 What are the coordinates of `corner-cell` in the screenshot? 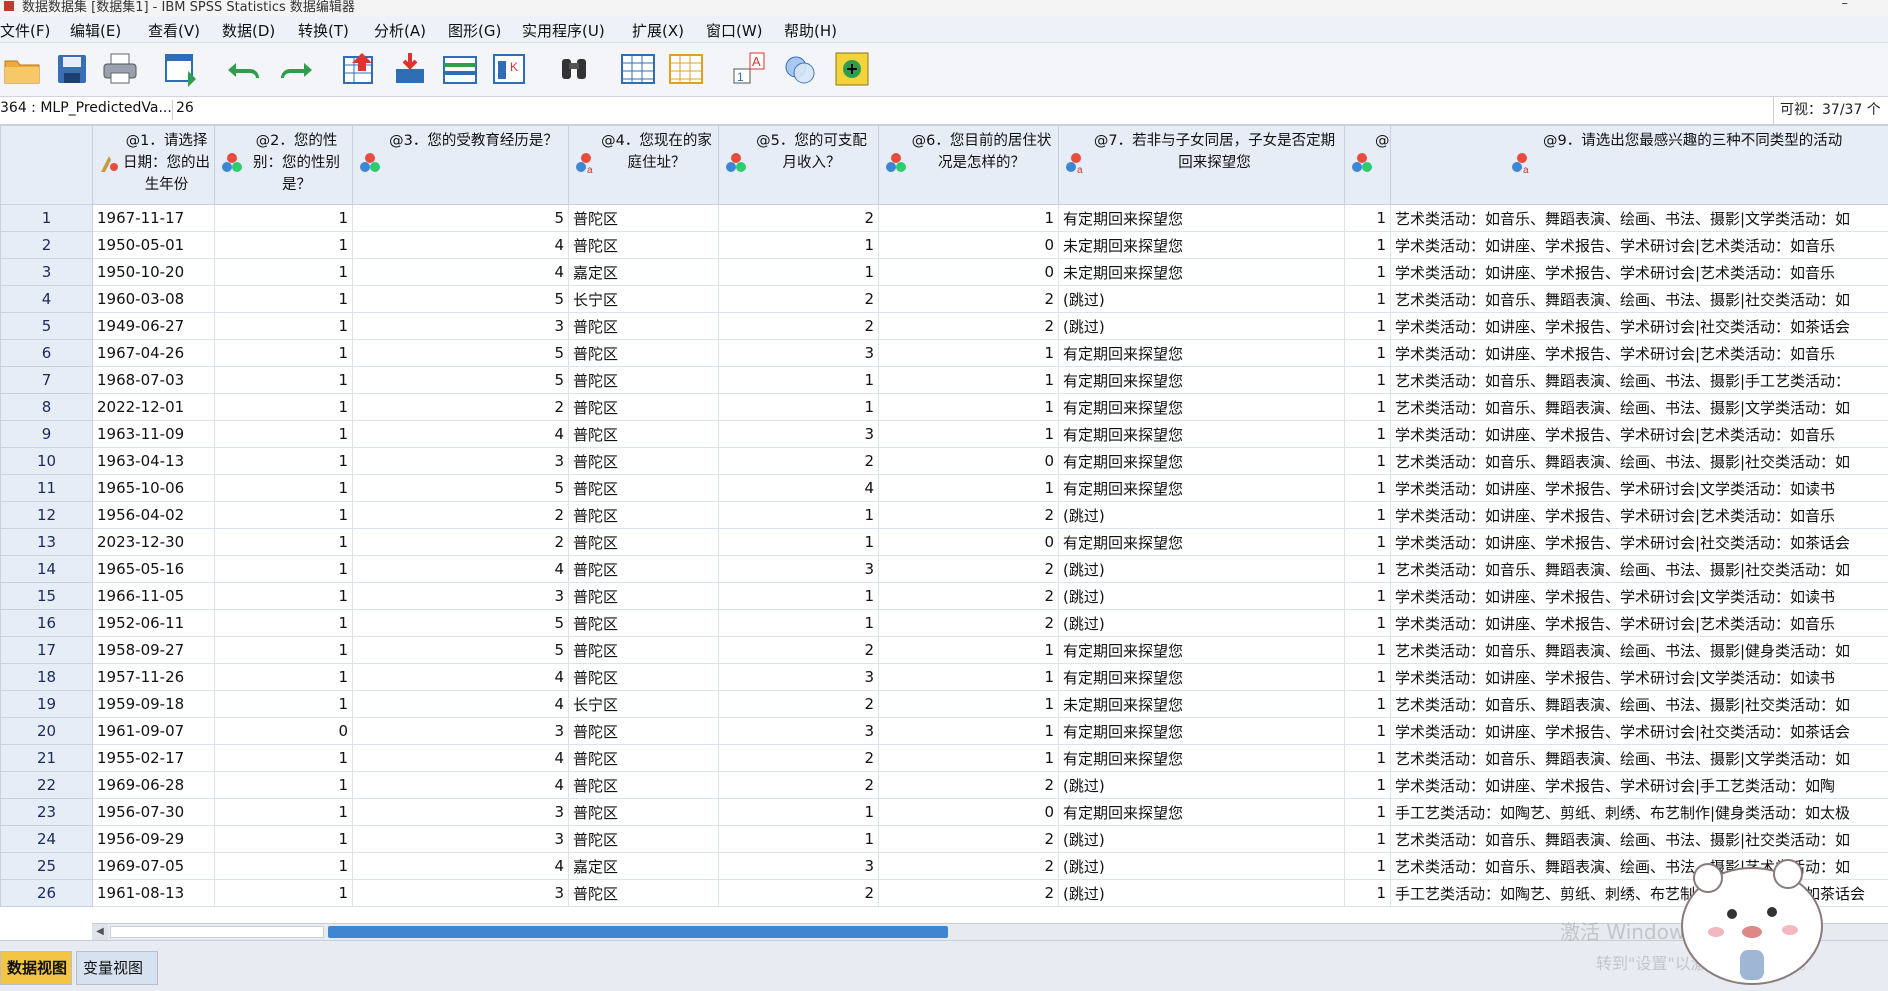 It's located at (47, 165).